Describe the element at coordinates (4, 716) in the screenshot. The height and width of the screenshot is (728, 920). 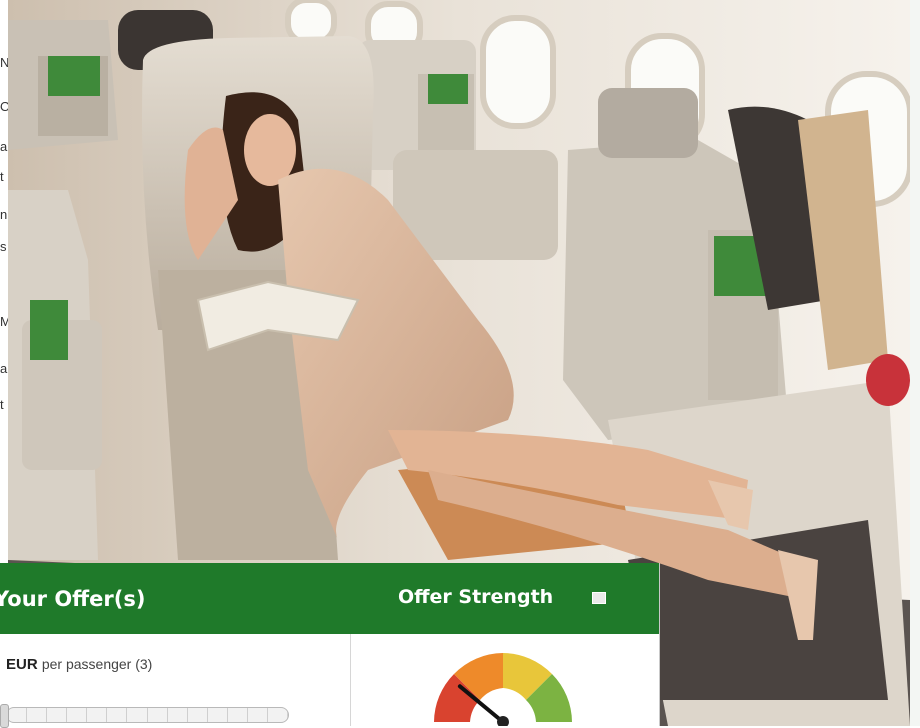
I see `offer-slider-handle` at that location.